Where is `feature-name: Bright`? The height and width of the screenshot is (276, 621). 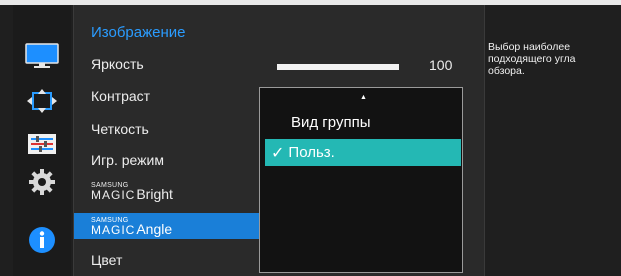 feature-name: Bright is located at coordinates (154, 193).